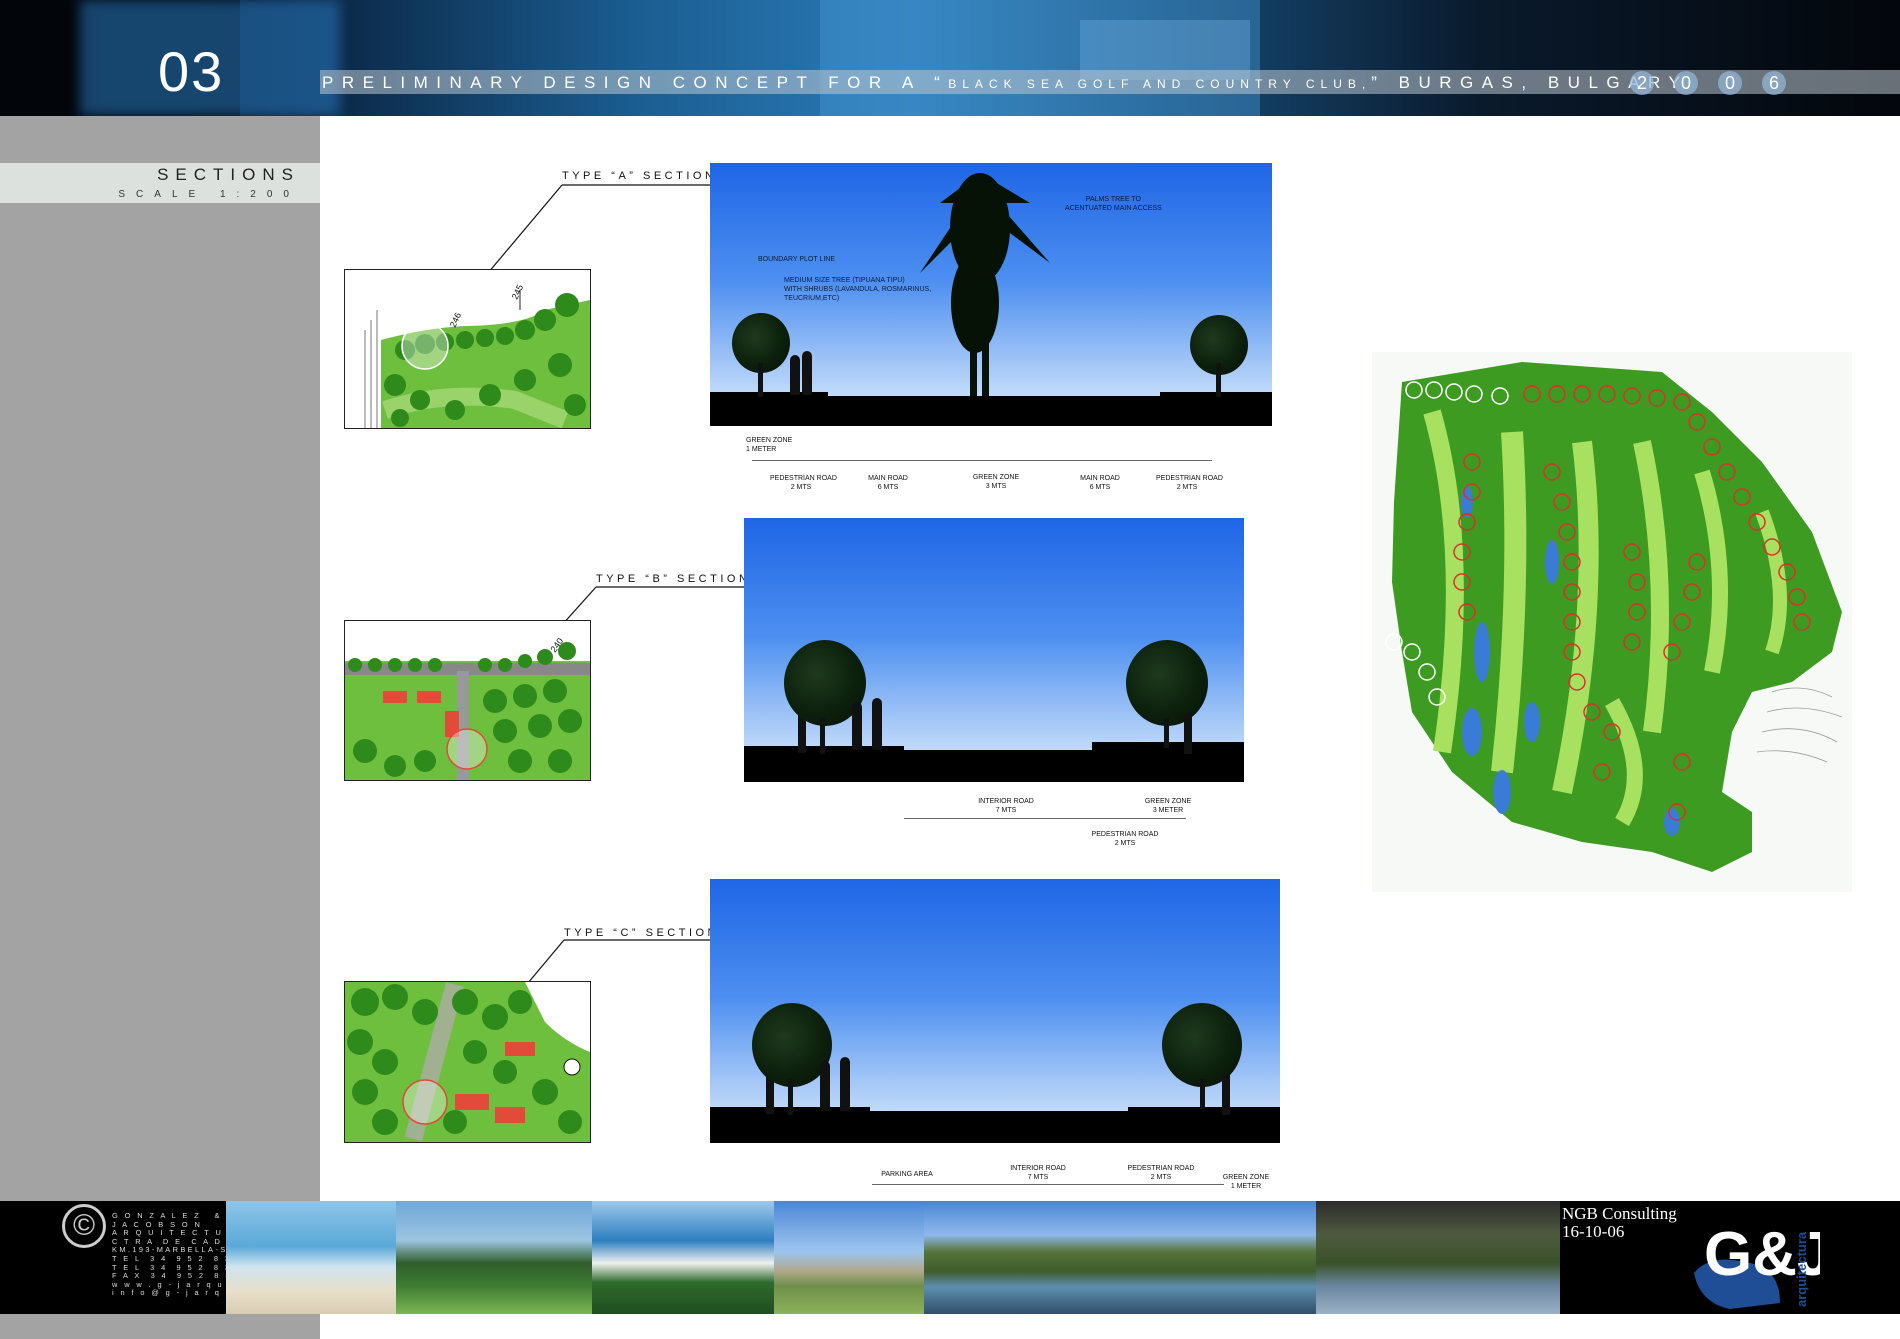  What do you see at coordinates (803, 483) in the screenshot?
I see `dim-a-pedestrian-road: PEDESTRIAN ROAD 2 MTS` at bounding box center [803, 483].